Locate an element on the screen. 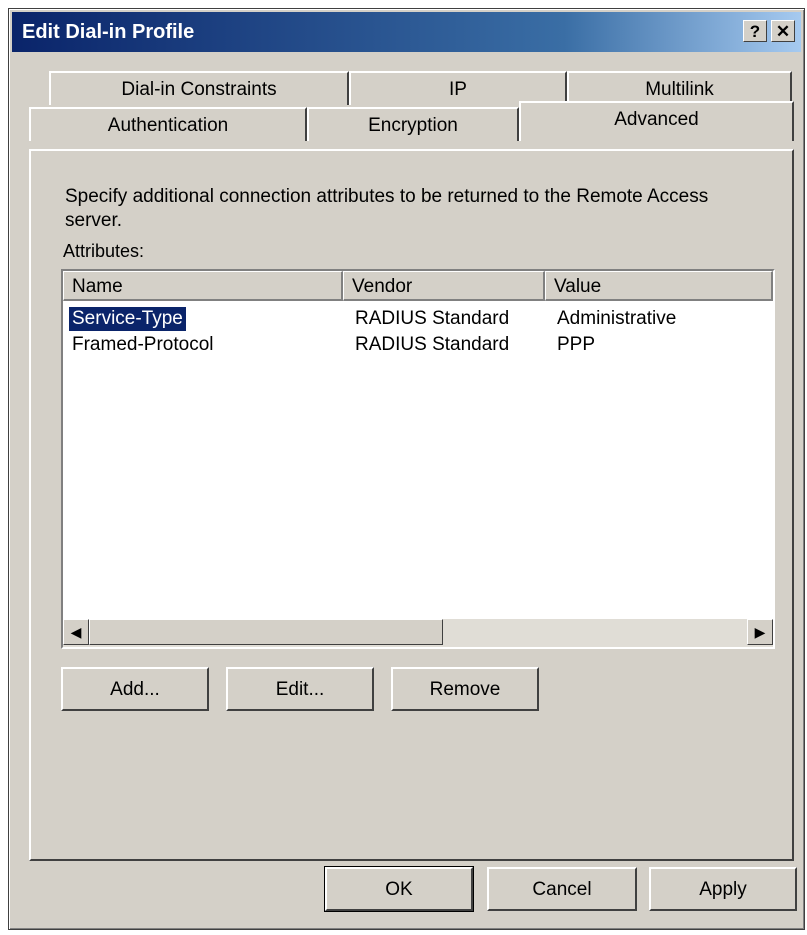 This screenshot has width=807, height=935. tab-ip: IP is located at coordinates (458, 88).